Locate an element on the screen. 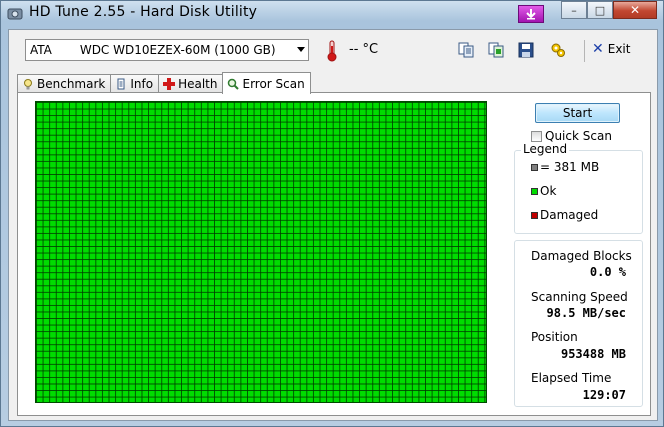  maximize-button: □ is located at coordinates (600, 10).